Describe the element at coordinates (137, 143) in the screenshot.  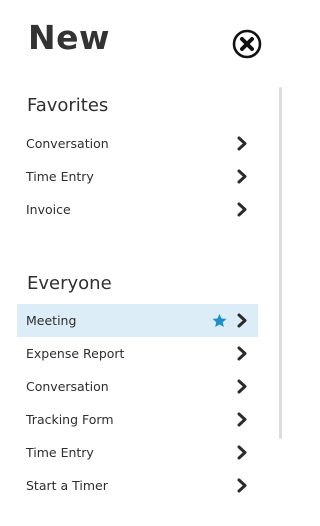
I see `favorites-item-conversation: Conversation` at that location.